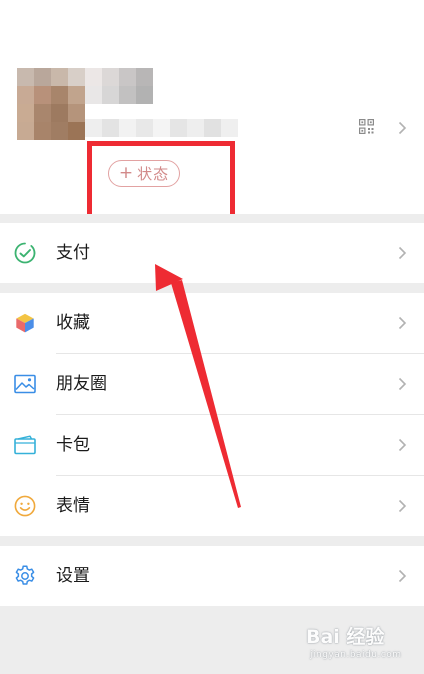  What do you see at coordinates (126, 173) in the screenshot?
I see `plus-icon: +` at bounding box center [126, 173].